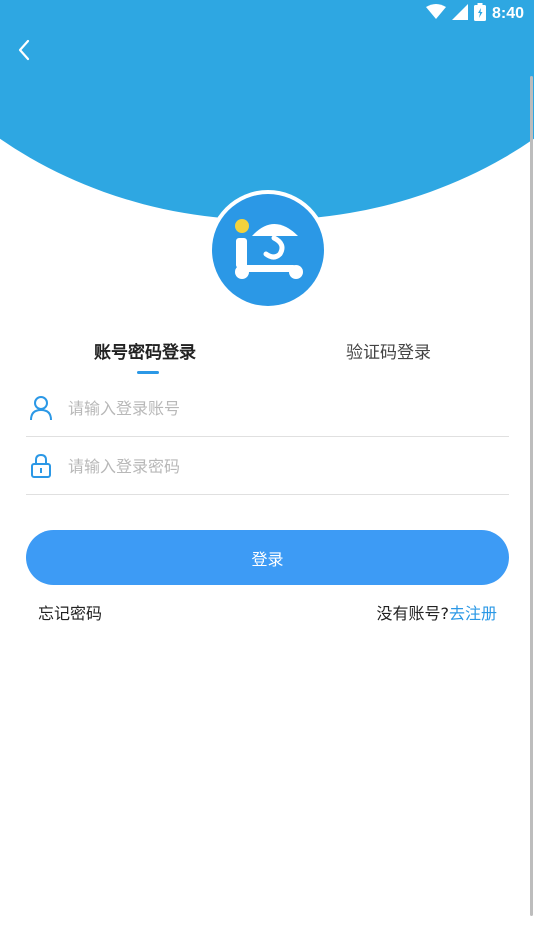 This screenshot has height=950, width=534. I want to click on tab-active-indicator, so click(148, 372).